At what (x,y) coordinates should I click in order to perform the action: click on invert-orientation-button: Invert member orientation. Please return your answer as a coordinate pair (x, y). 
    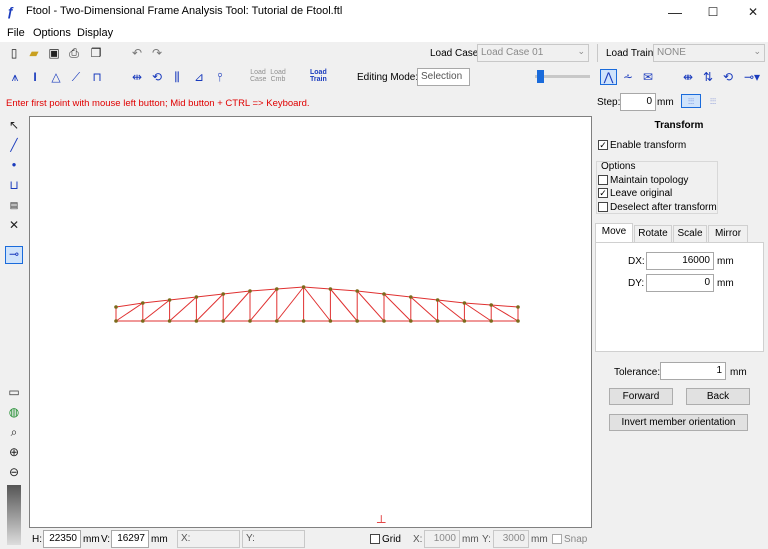
    Looking at the image, I should click on (678, 422).